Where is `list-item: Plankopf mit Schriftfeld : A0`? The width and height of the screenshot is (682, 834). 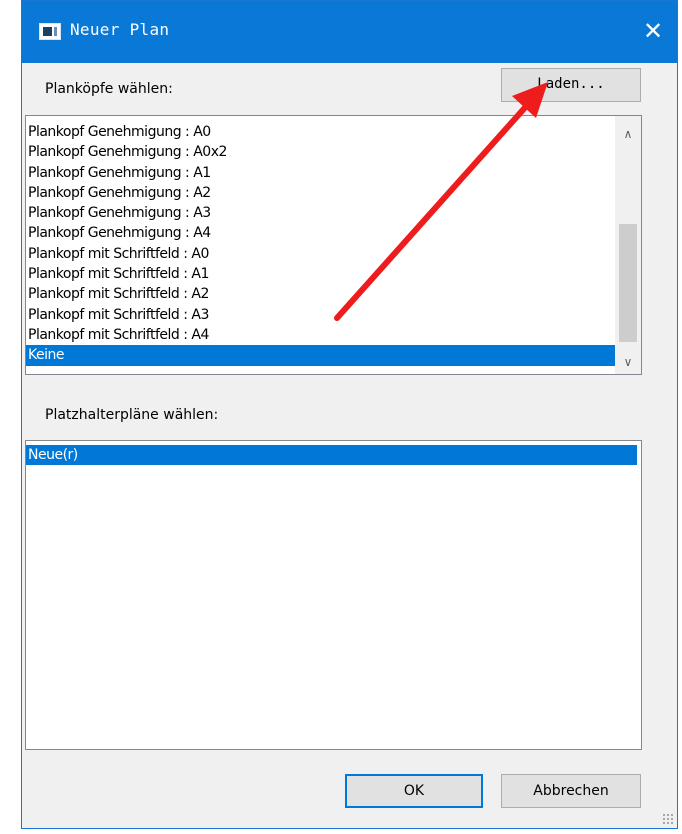 list-item: Plankopf mit Schriftfeld : A0 is located at coordinates (320, 254).